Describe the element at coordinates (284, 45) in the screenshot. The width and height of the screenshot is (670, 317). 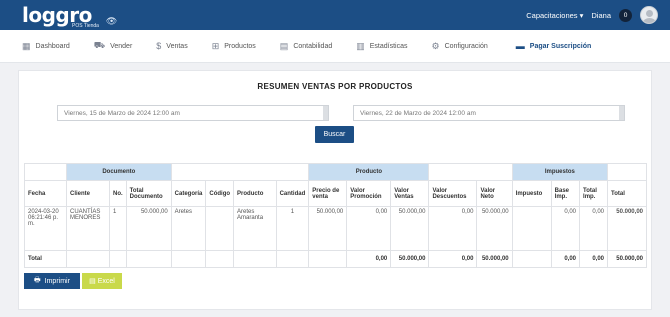
I see `ledger-icon: ▤` at that location.